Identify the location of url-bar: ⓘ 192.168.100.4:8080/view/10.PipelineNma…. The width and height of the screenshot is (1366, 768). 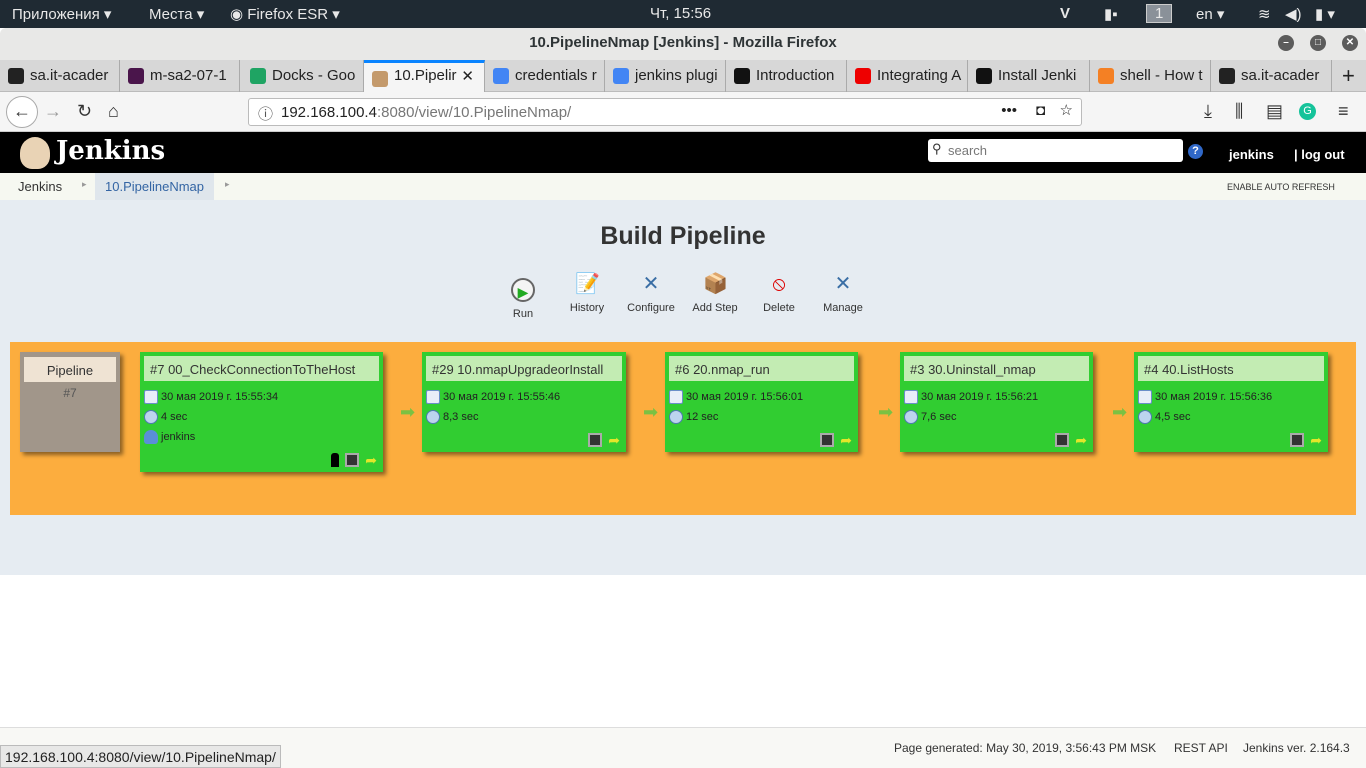
(665, 112).